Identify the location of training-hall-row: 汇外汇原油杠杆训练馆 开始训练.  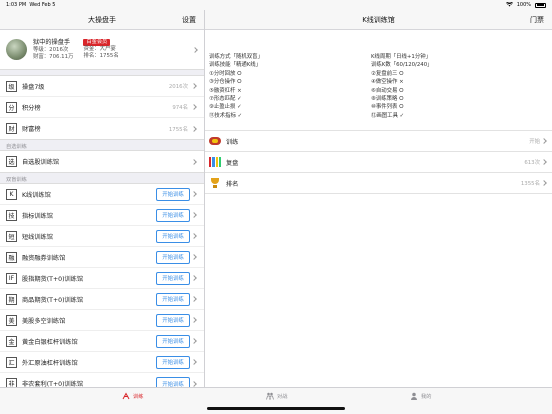
(102, 362).